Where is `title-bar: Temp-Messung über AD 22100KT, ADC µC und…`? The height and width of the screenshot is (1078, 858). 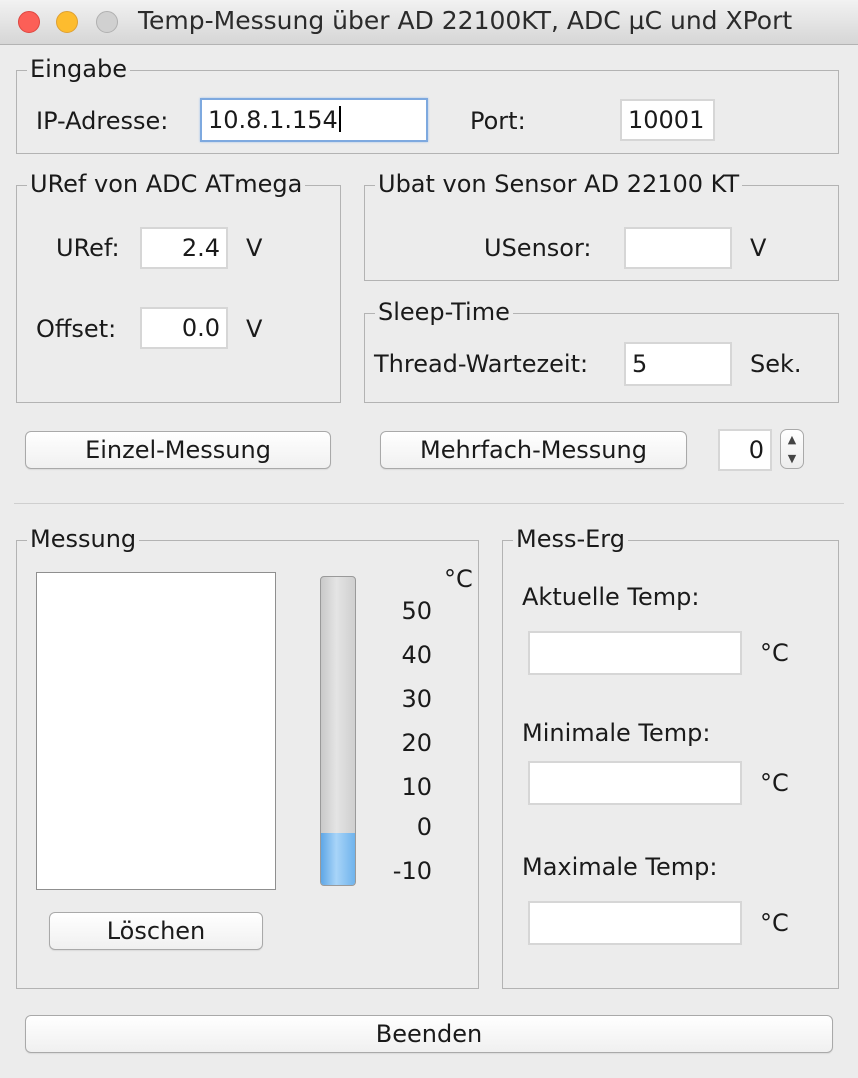
title-bar: Temp-Messung über AD 22100KT, ADC µC und… is located at coordinates (429, 22).